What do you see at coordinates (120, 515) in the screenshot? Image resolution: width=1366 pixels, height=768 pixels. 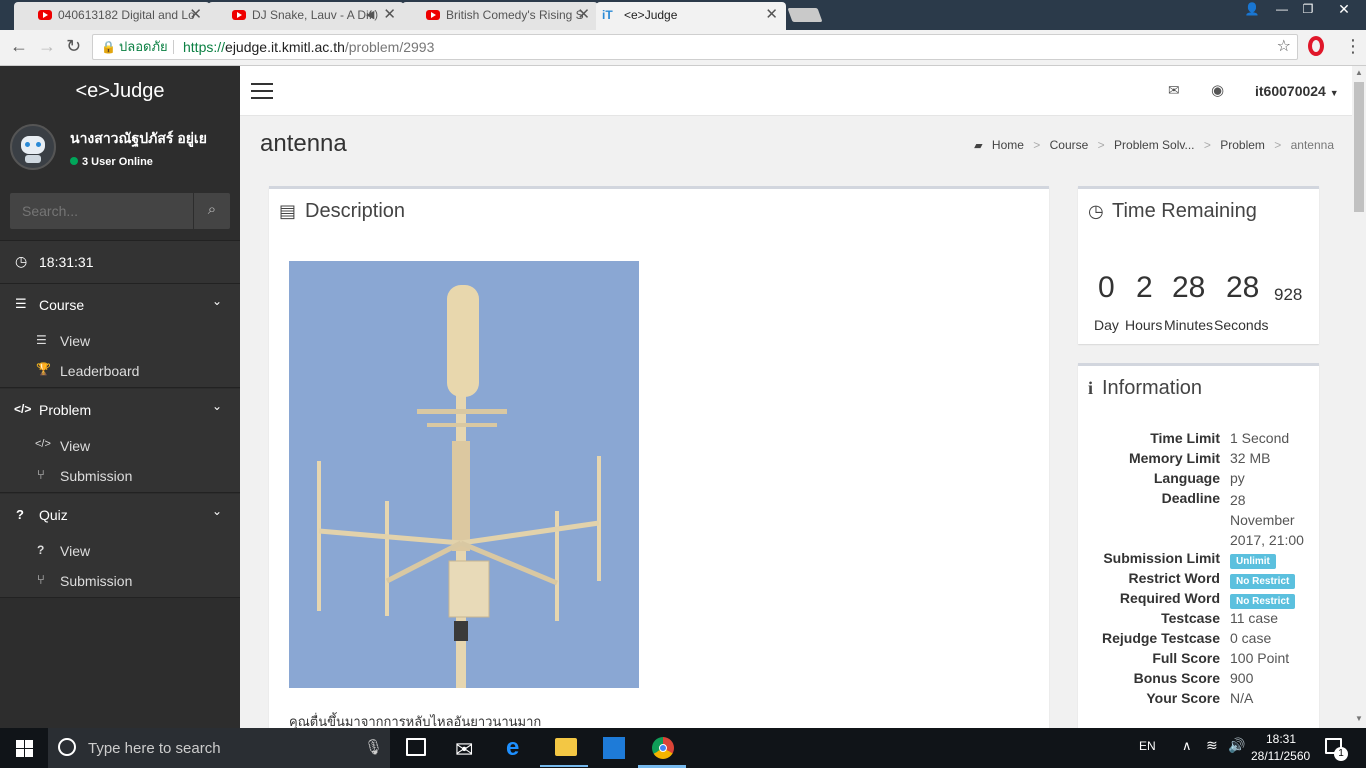 I see `sidebar-item-quiz: ? Quiz ⌄` at bounding box center [120, 515].